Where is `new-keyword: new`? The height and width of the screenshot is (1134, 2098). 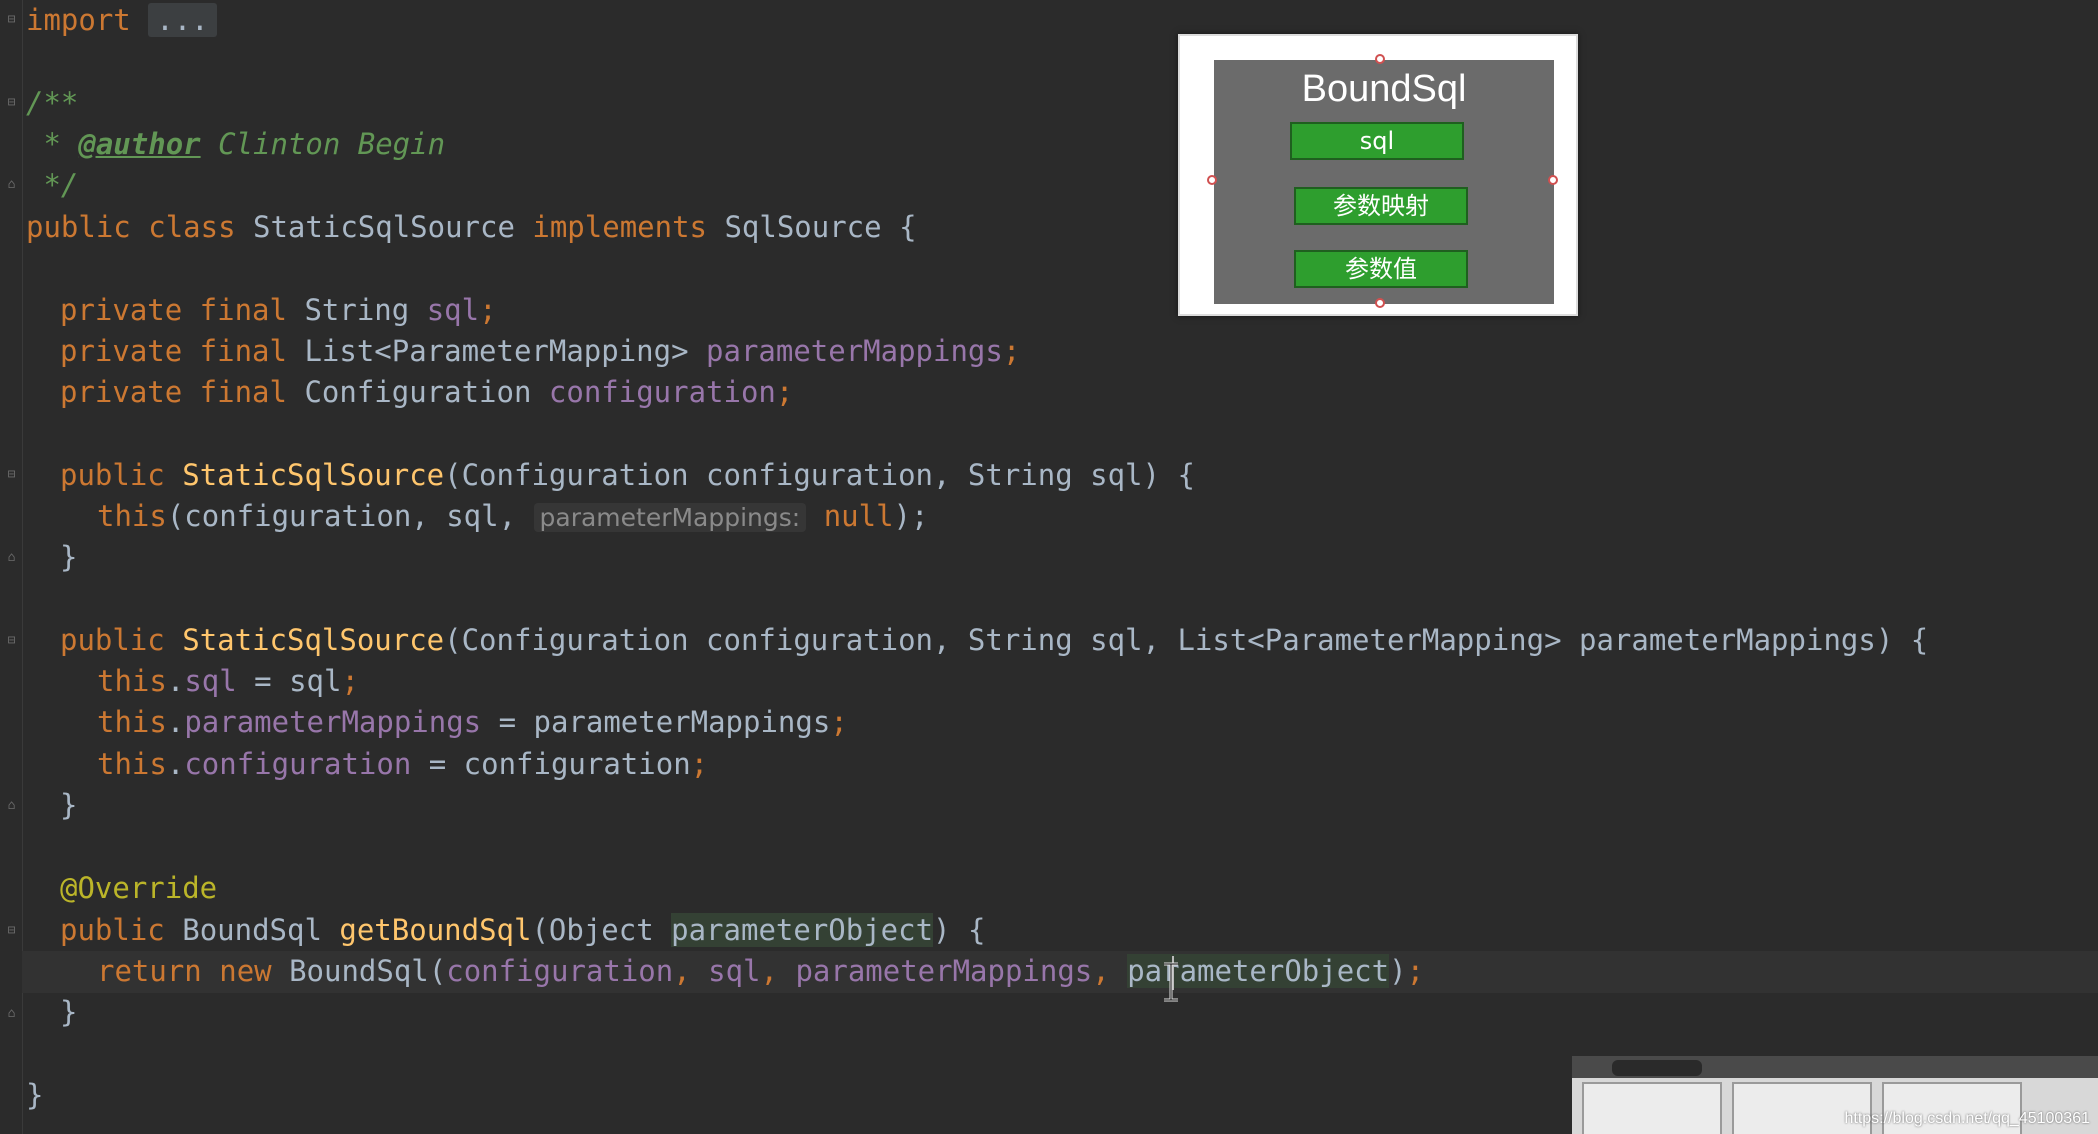 new-keyword: new is located at coordinates (245, 971).